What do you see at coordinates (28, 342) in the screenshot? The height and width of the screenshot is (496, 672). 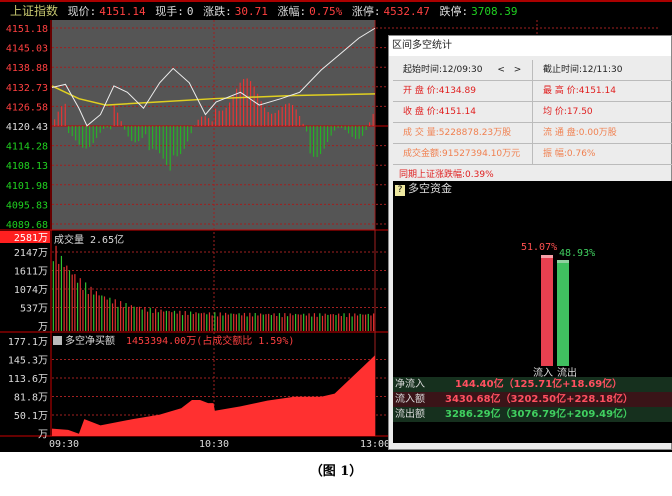 I see `netbuy-tick: 177.1万` at bounding box center [28, 342].